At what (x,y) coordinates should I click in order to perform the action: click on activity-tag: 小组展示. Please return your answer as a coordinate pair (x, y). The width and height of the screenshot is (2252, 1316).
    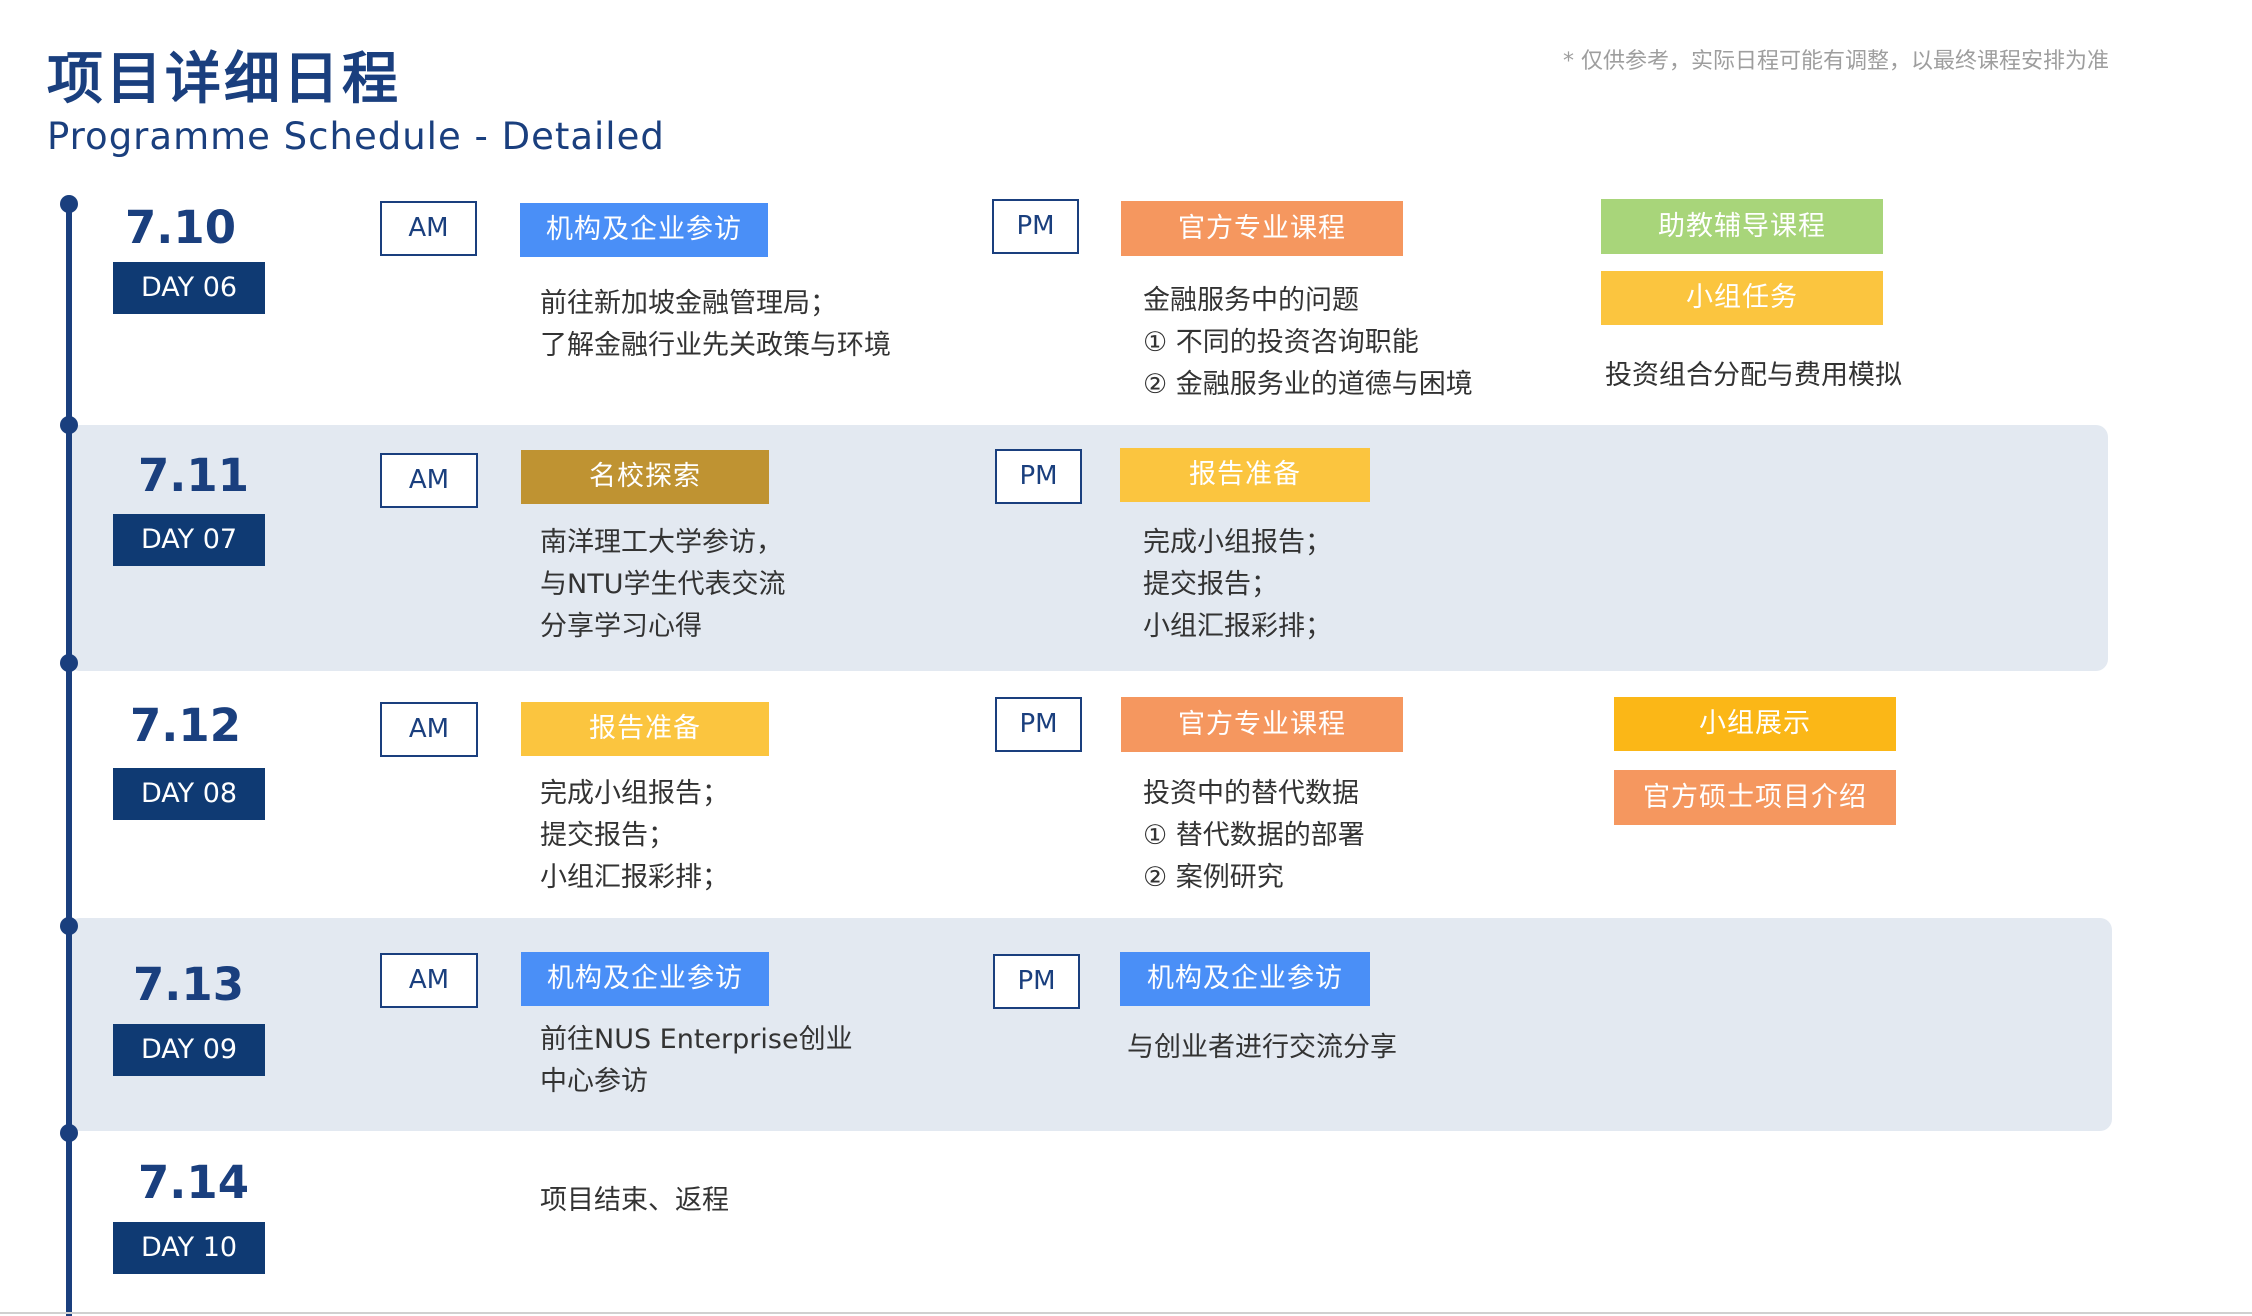
    Looking at the image, I should click on (1755, 724).